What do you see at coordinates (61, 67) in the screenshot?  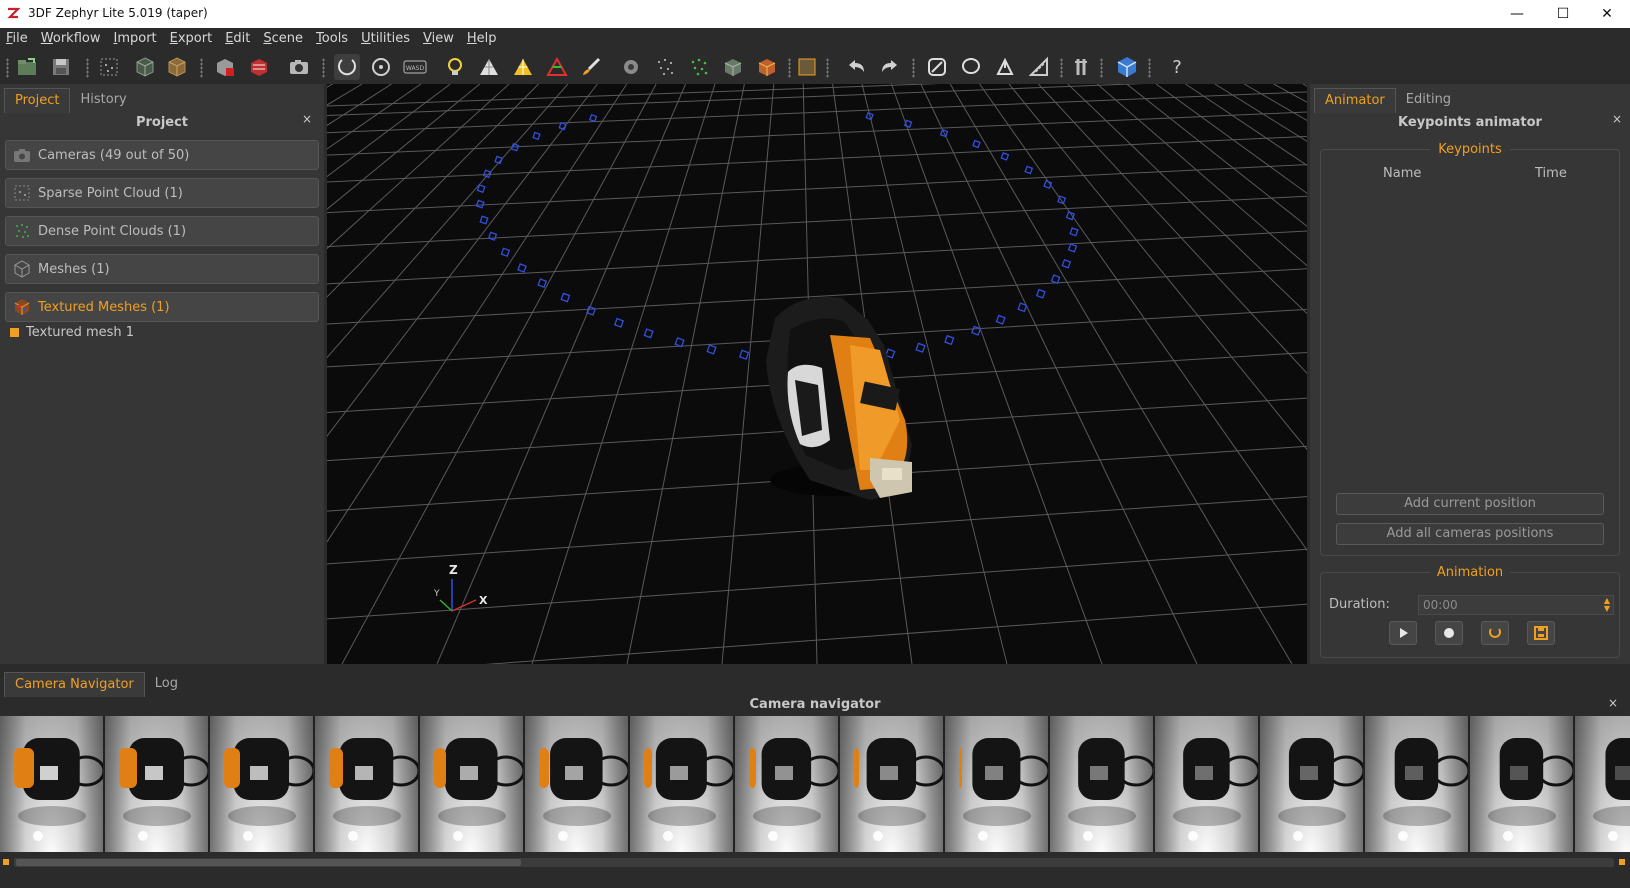 I see `save-button` at bounding box center [61, 67].